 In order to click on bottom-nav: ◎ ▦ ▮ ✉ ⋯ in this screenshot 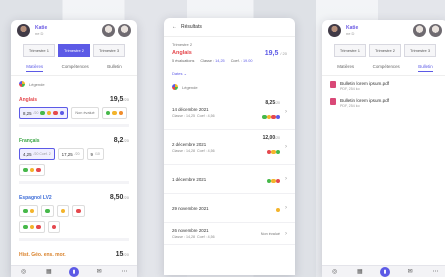, I will do `click(383, 271)`.